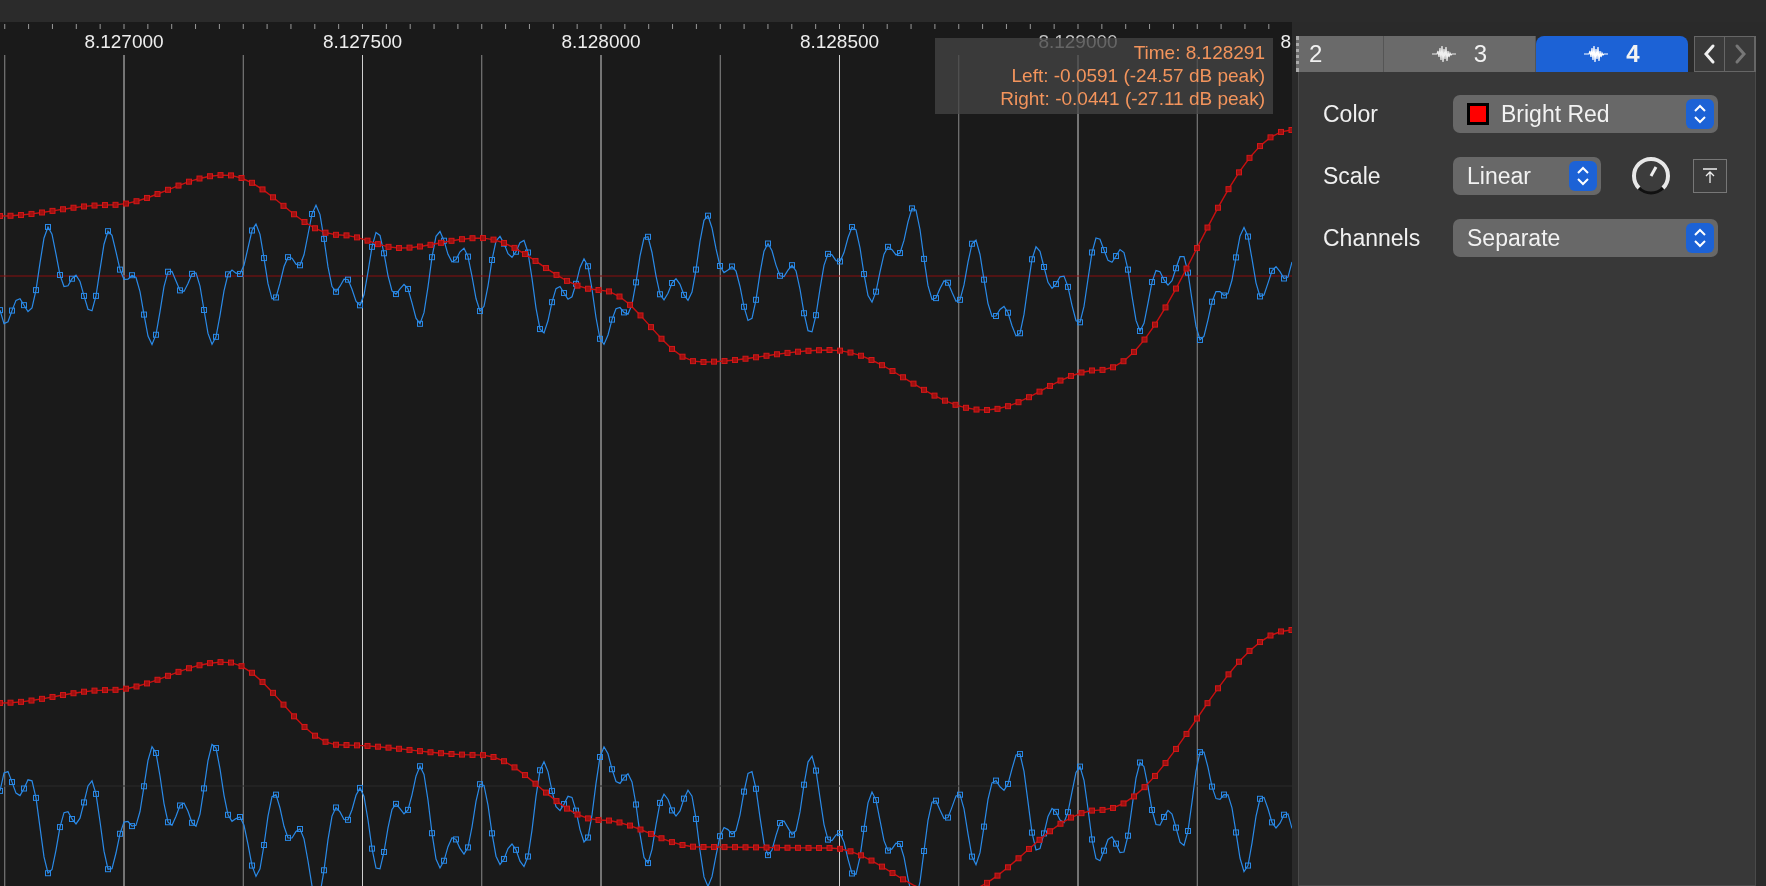  What do you see at coordinates (601, 41) in the screenshot?
I see `ruler-label: 8.128000` at bounding box center [601, 41].